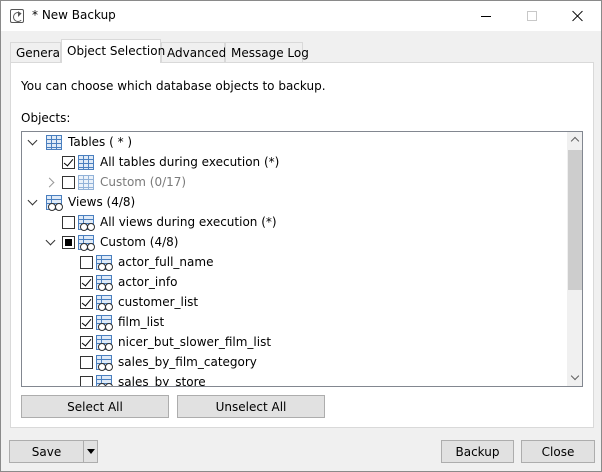 Image resolution: width=602 pixels, height=472 pixels. What do you see at coordinates (68, 222) in the screenshot?
I see `checkbox-all-views` at bounding box center [68, 222].